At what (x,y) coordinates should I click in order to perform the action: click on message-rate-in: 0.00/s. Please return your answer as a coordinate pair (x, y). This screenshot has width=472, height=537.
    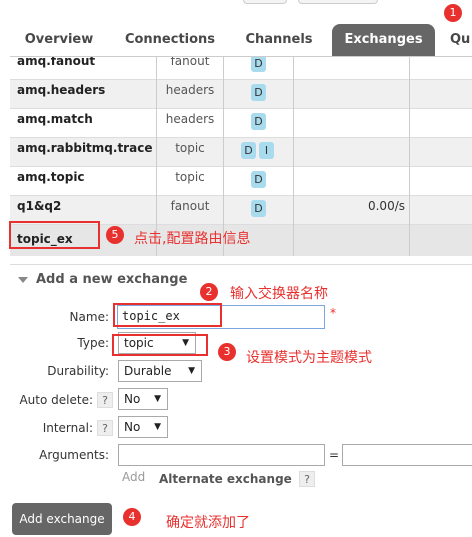
    Looking at the image, I should click on (352, 210).